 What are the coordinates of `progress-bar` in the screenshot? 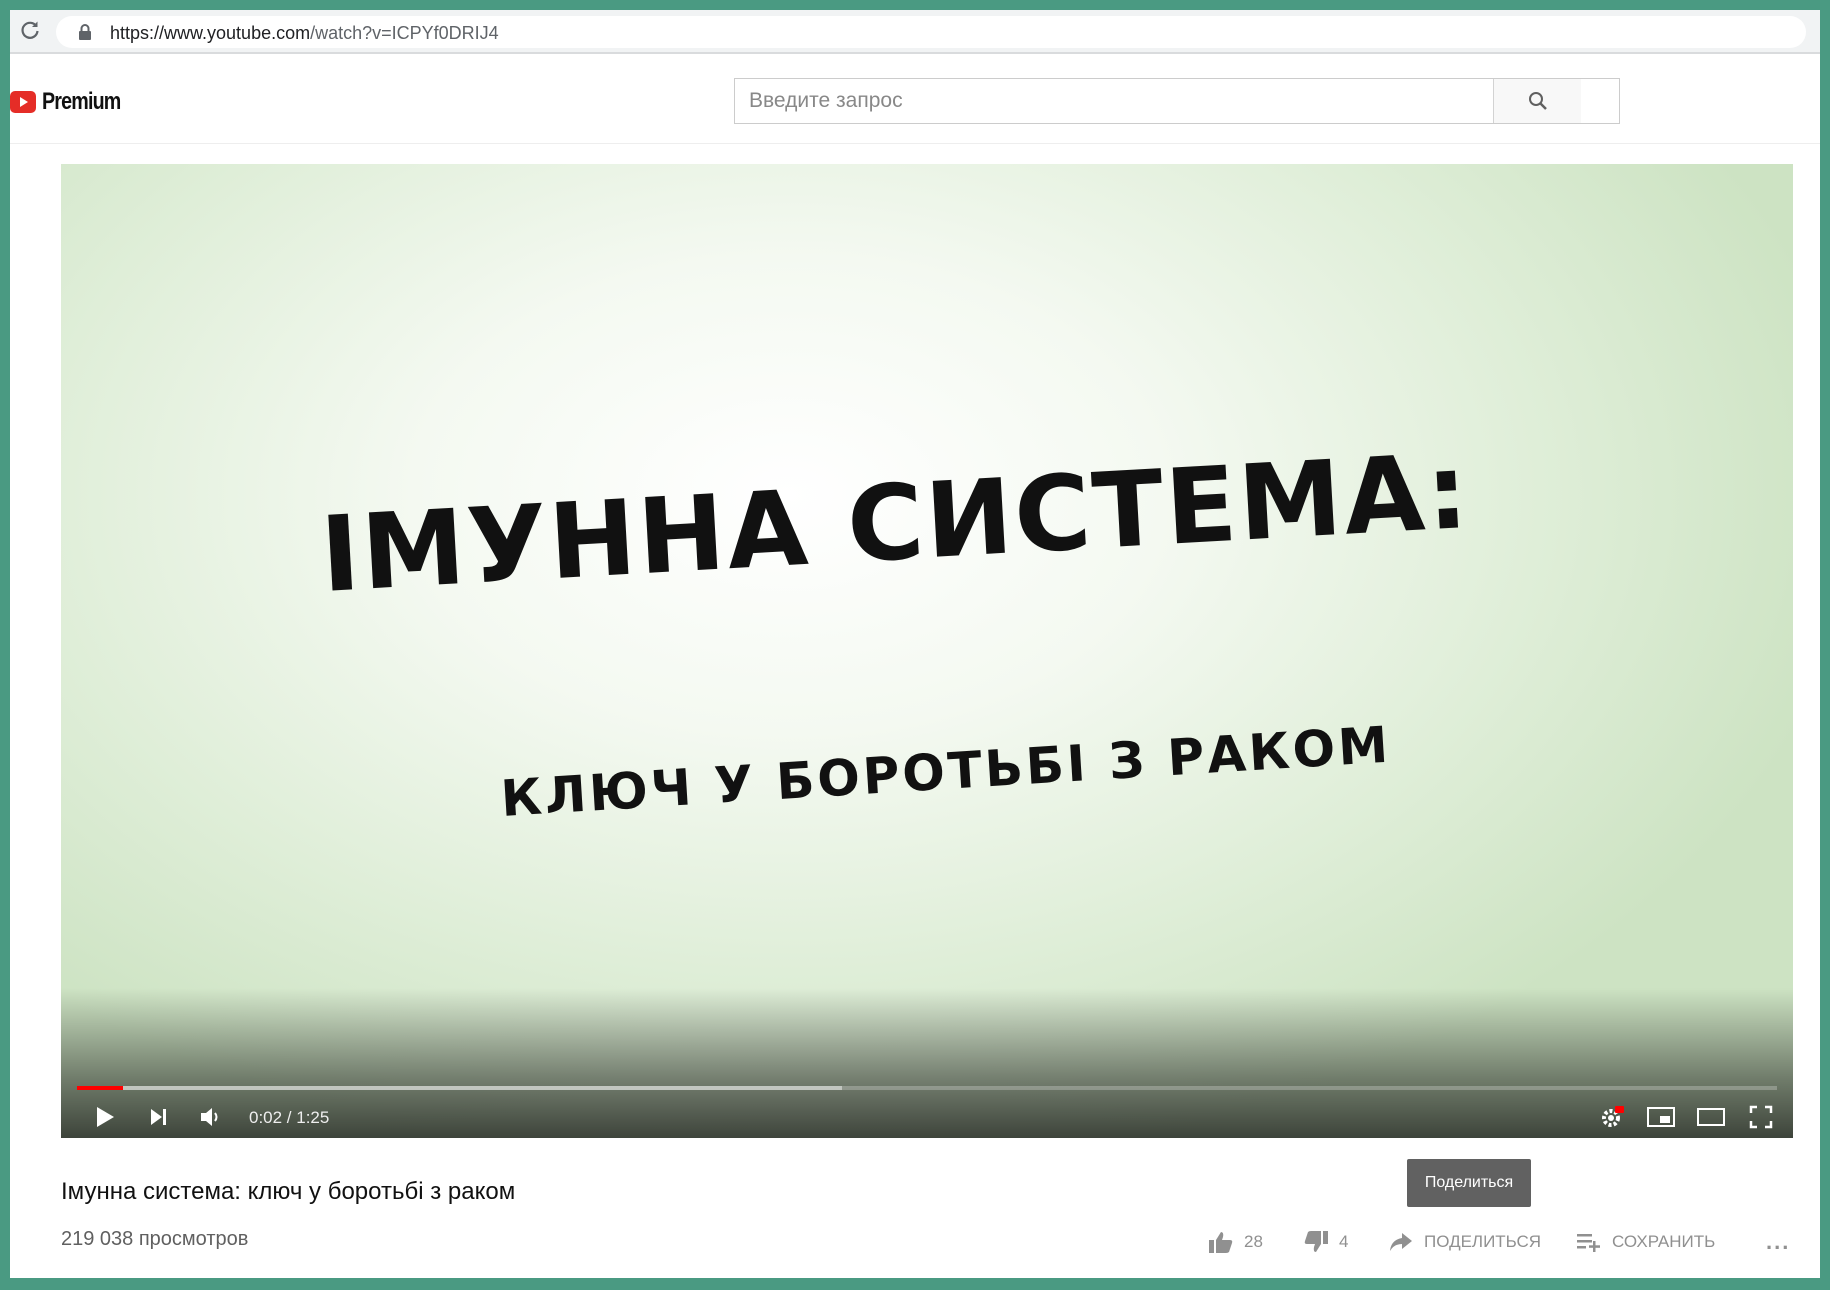 It's located at (927, 1088).